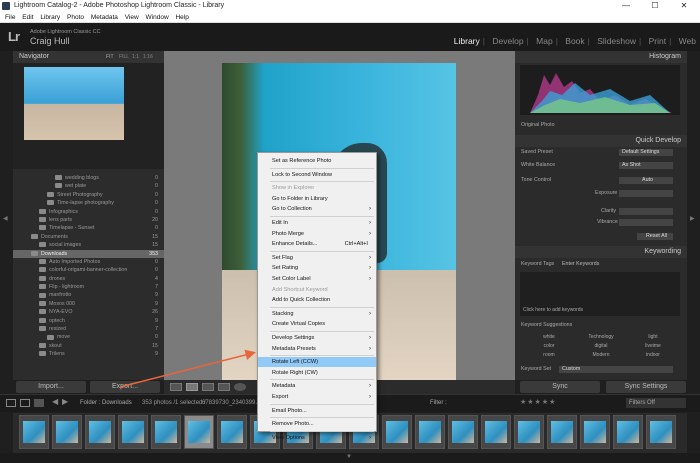  I want to click on menu-item-rotate-right-cw: Rotate Right (CW), so click(317, 373).